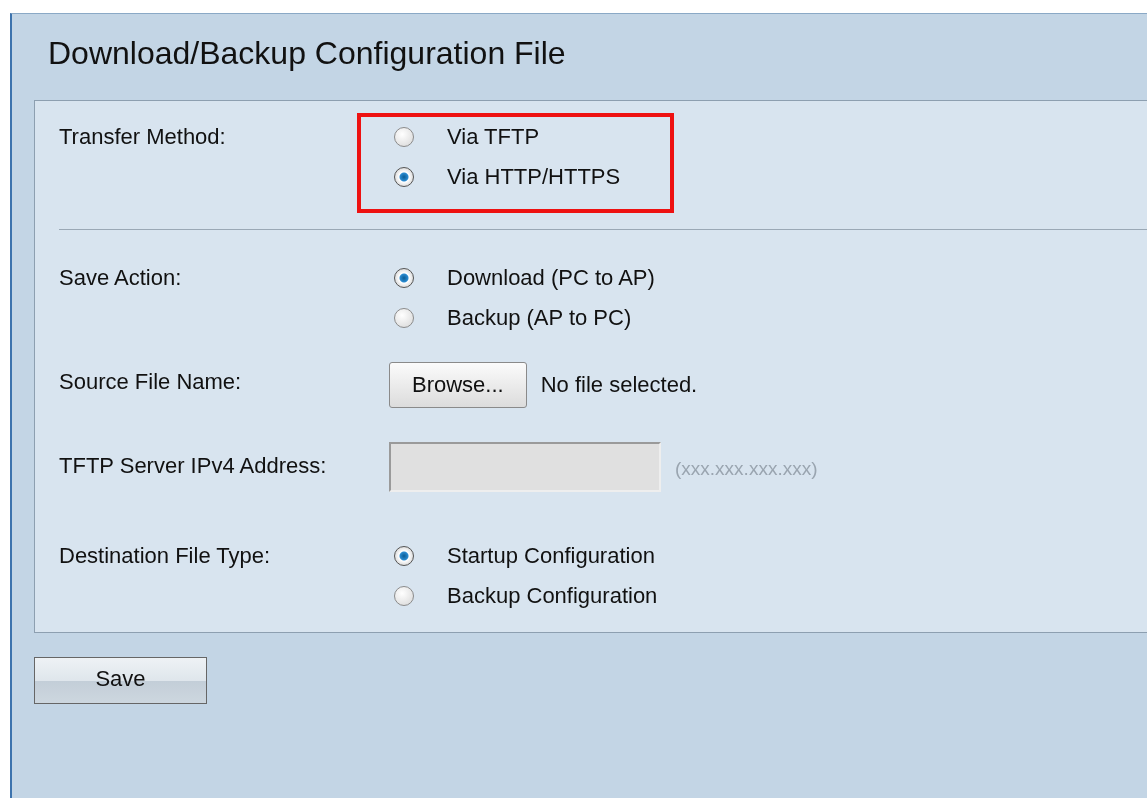 The image size is (1147, 798). Describe the element at coordinates (165, 556) in the screenshot. I see `field-label: Destination File Type:` at that location.